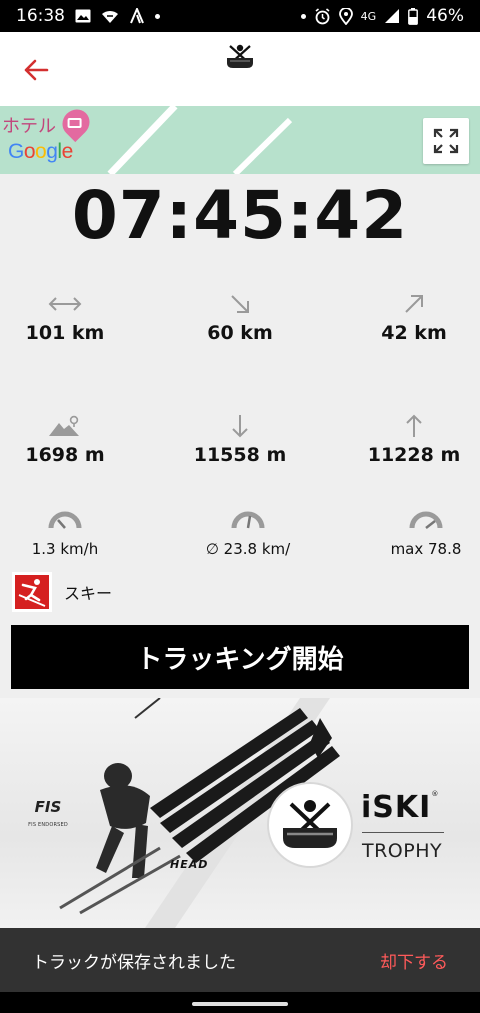 Image resolution: width=480 pixels, height=1013 pixels. Describe the element at coordinates (83, 16) in the screenshot. I see `image-icon` at that location.